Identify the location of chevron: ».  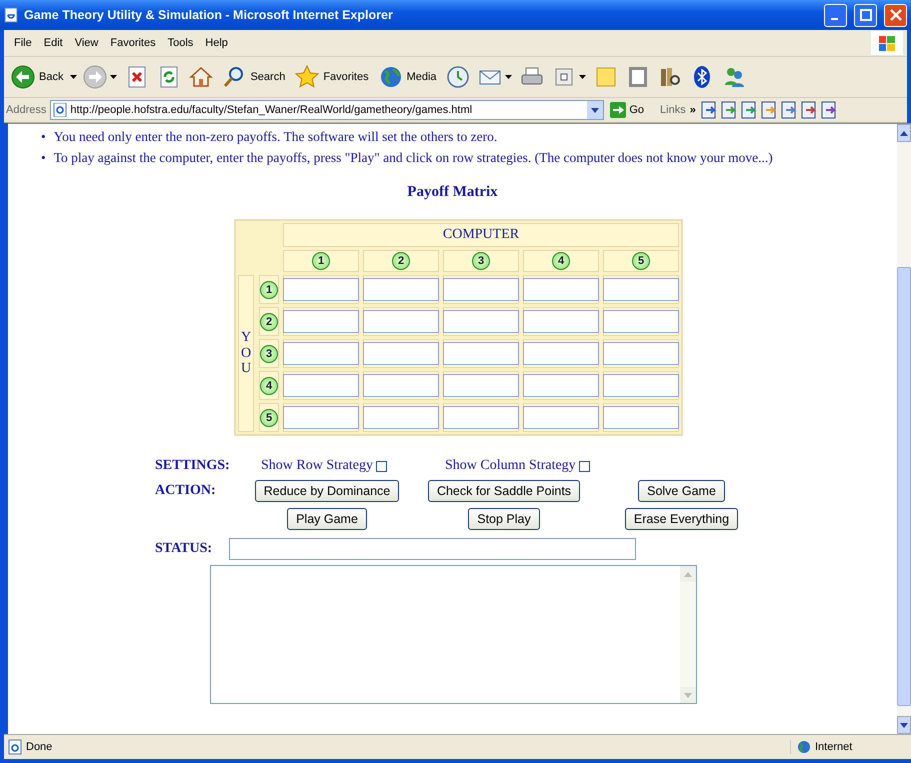
(693, 110).